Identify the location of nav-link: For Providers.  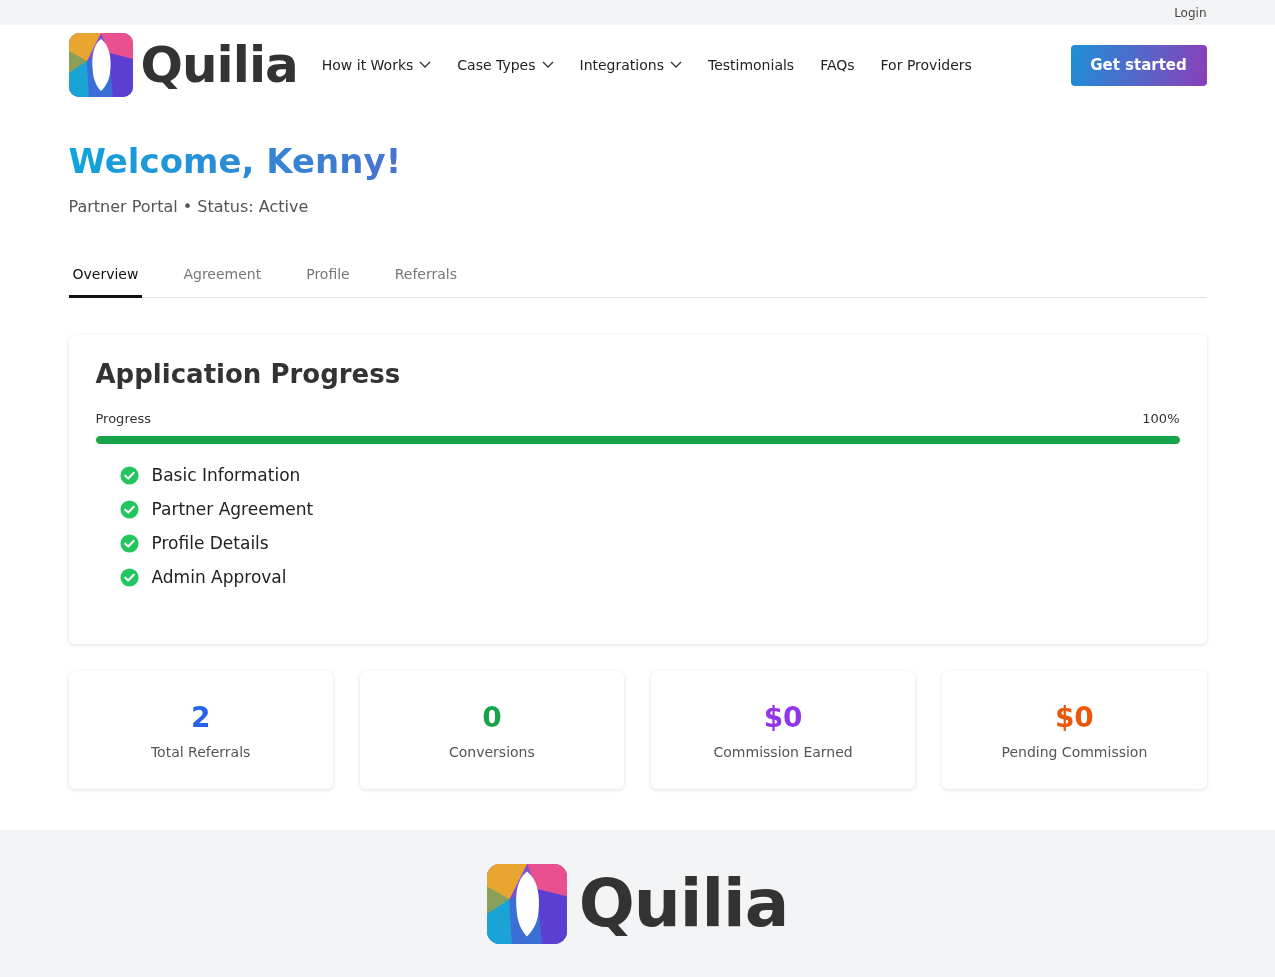
(926, 65).